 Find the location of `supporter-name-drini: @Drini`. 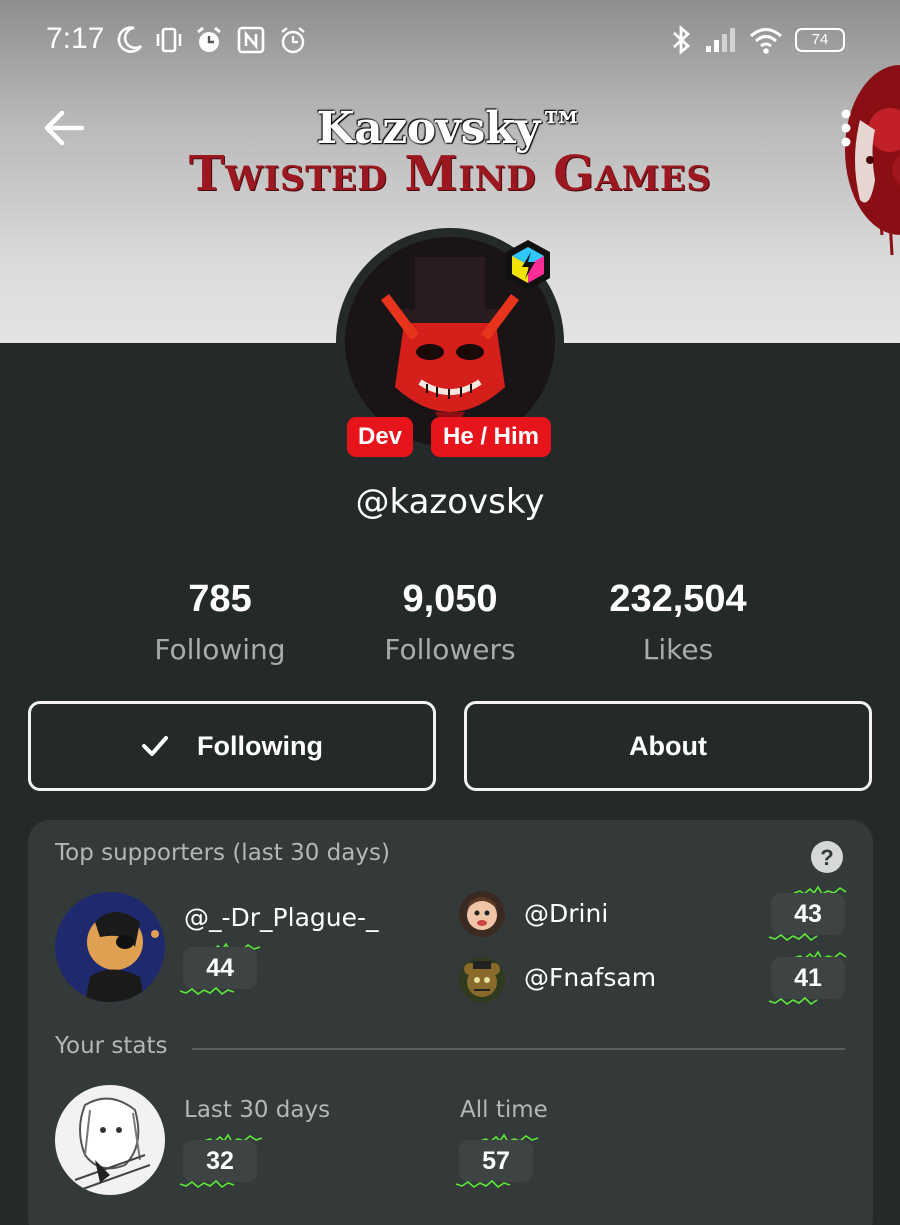

supporter-name-drini: @Drini is located at coordinates (566, 913).